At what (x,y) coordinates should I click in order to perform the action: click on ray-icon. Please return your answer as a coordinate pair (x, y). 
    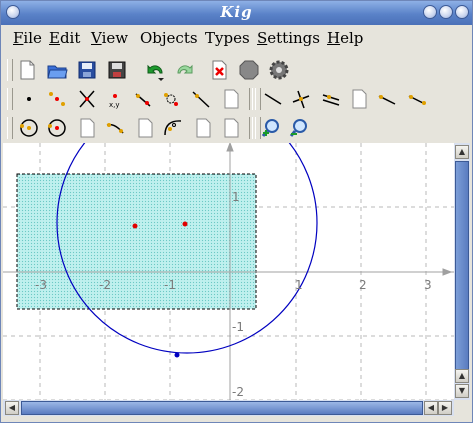
    Looking at the image, I should click on (387, 99).